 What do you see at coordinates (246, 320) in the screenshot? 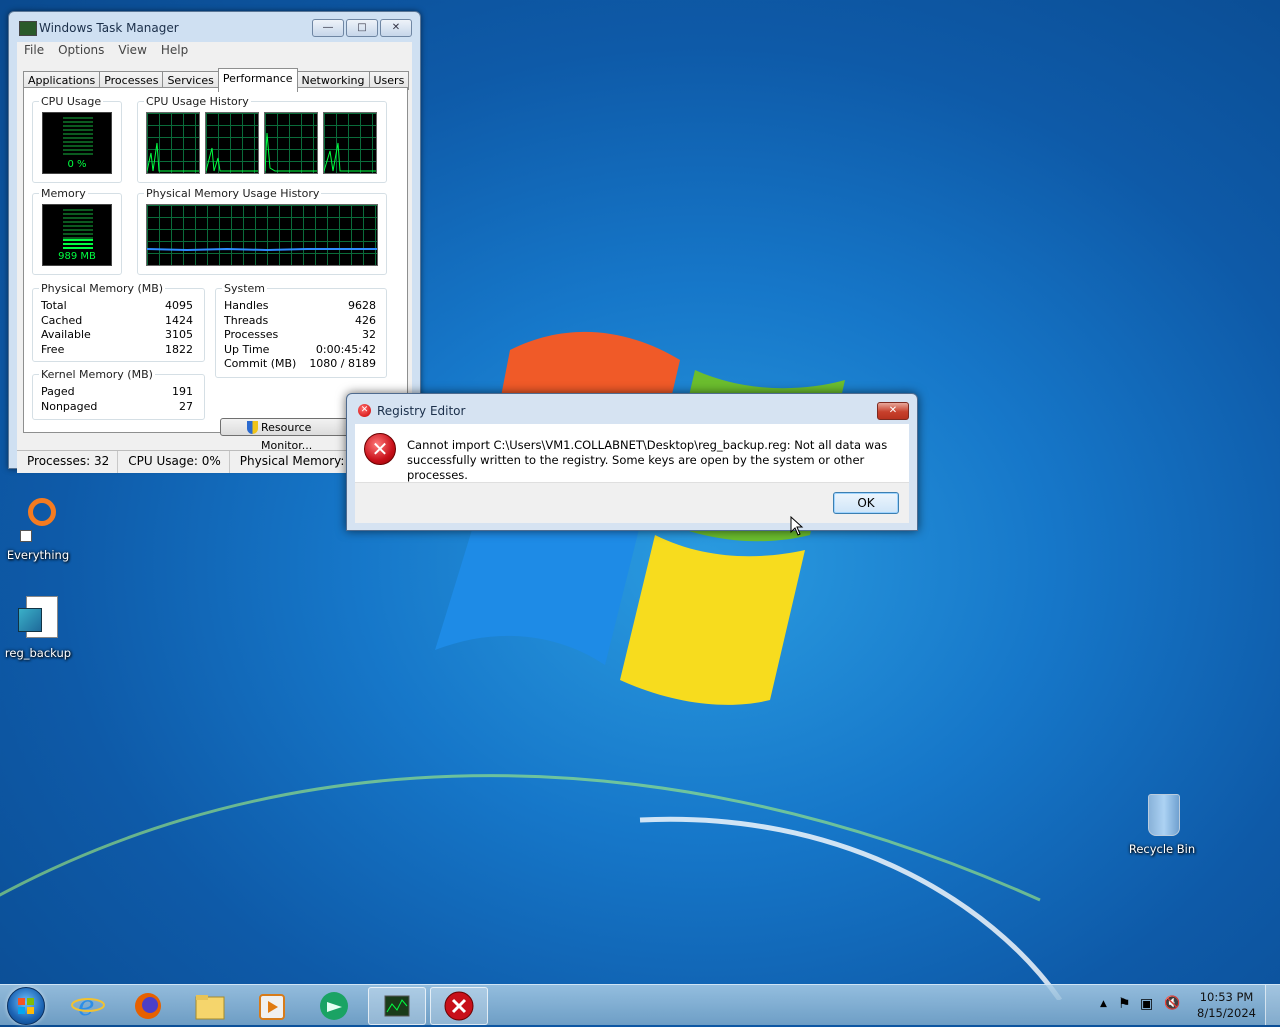
I see `stat-label: Threads` at bounding box center [246, 320].